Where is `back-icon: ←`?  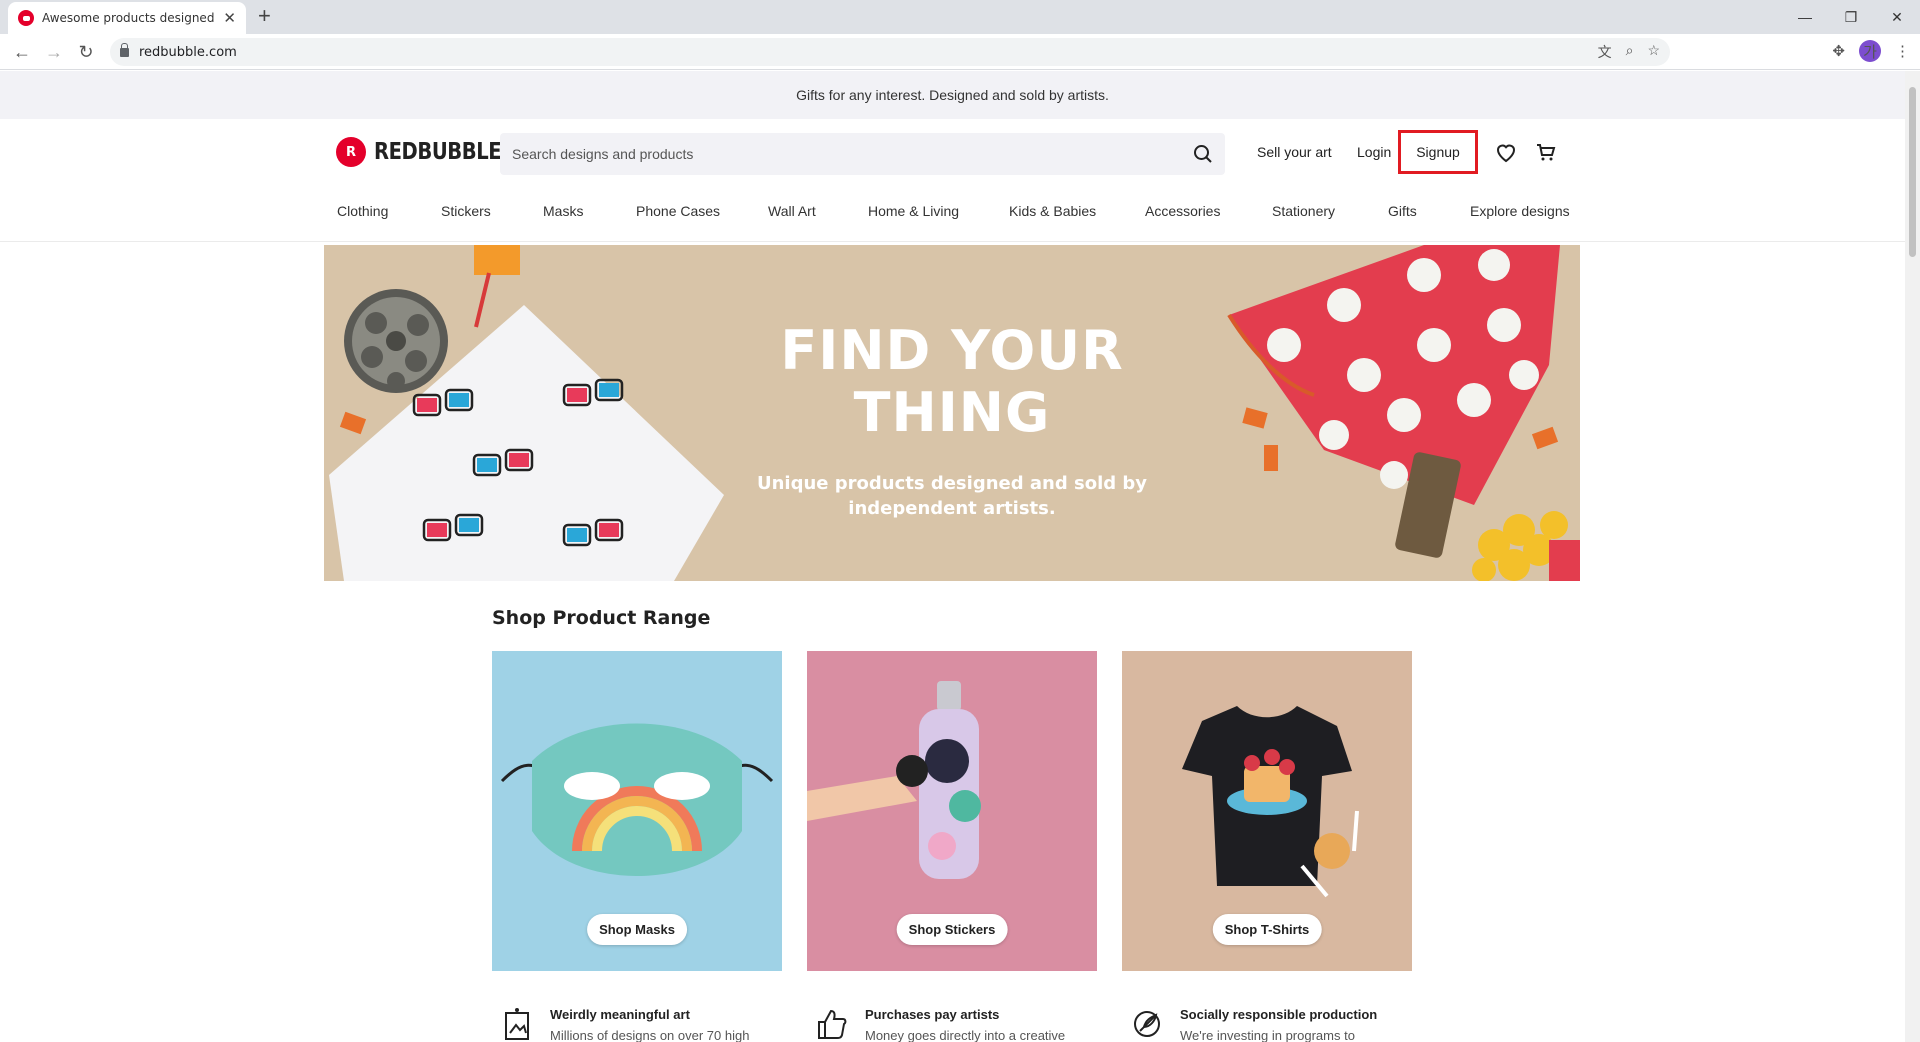 back-icon: ← is located at coordinates (22, 52).